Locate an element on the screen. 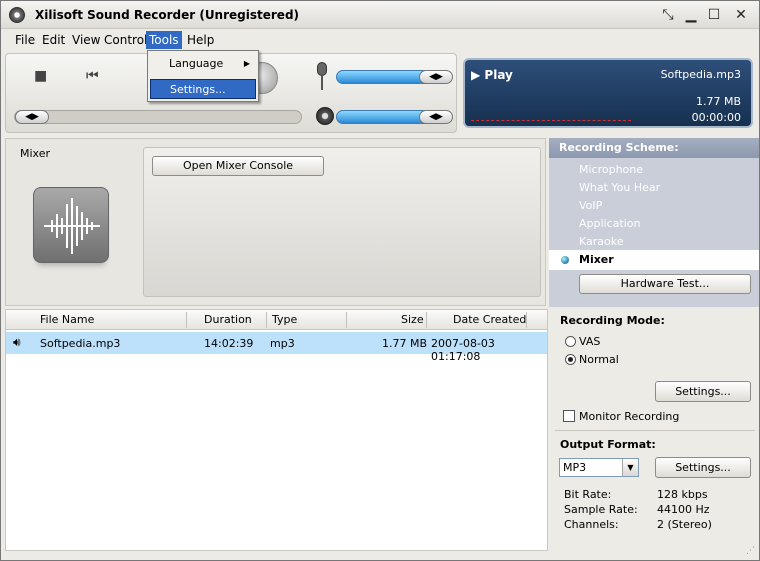  scheme-item-what-you-hear: What You Hear is located at coordinates (619, 187).